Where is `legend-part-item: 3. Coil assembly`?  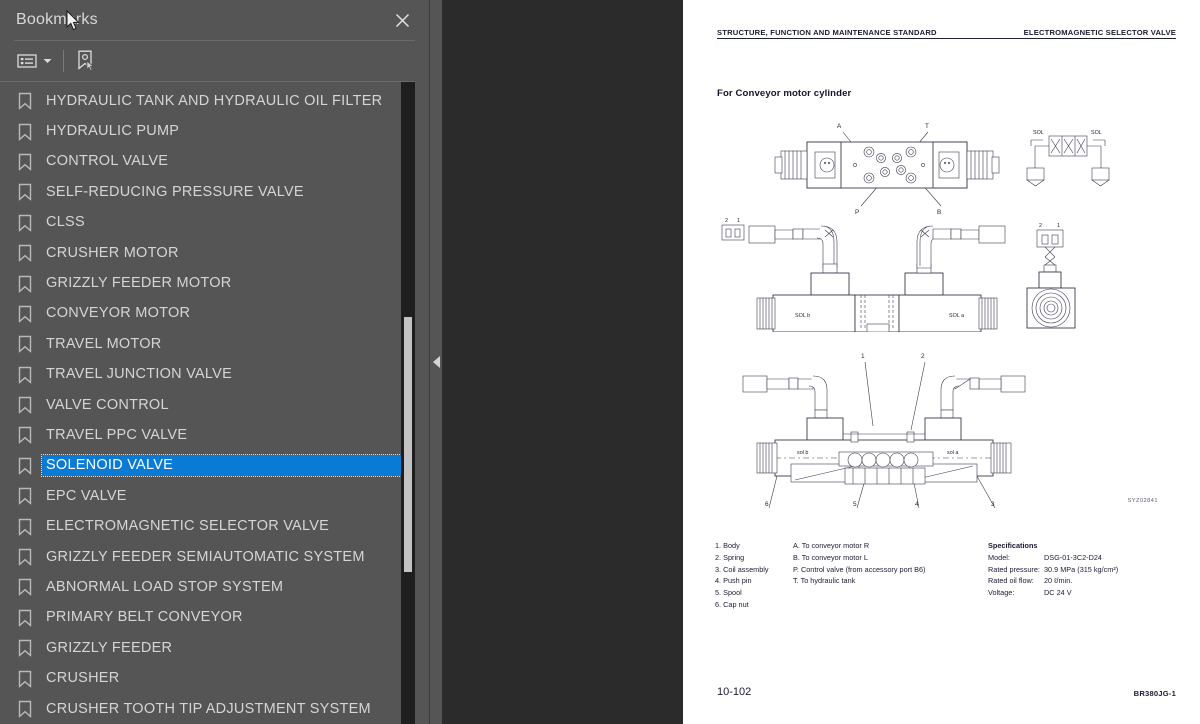 legend-part-item: 3. Coil assembly is located at coordinates (742, 569).